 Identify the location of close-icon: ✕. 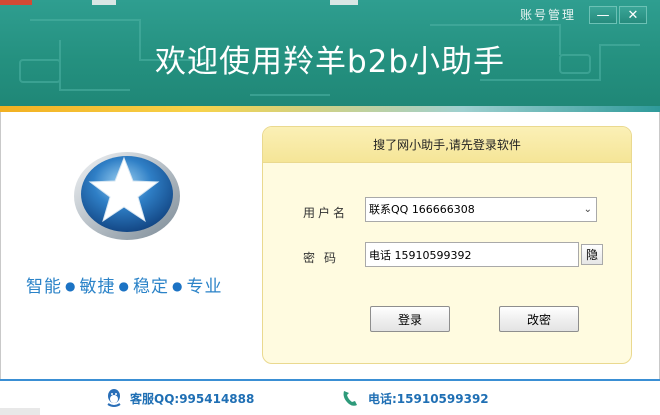
(633, 15).